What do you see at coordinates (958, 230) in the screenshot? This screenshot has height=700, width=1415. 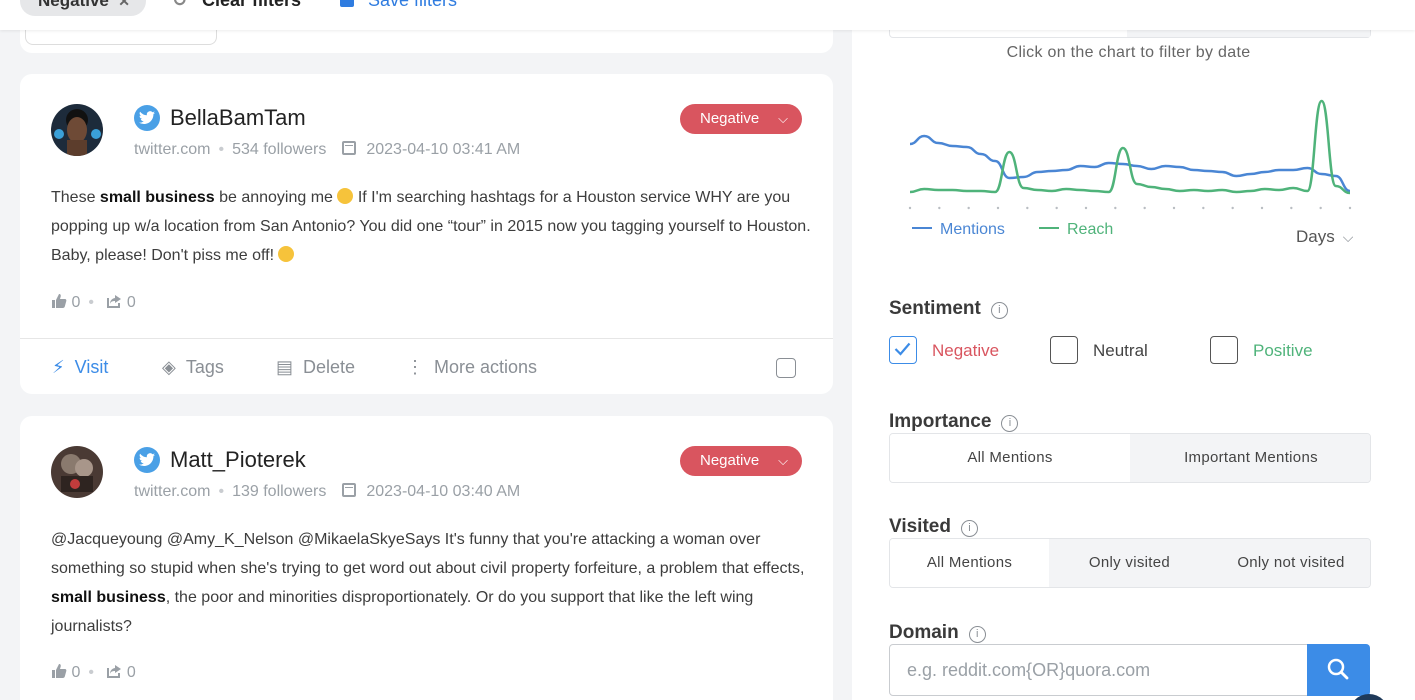 I see `legend-mentions: Mentions` at bounding box center [958, 230].